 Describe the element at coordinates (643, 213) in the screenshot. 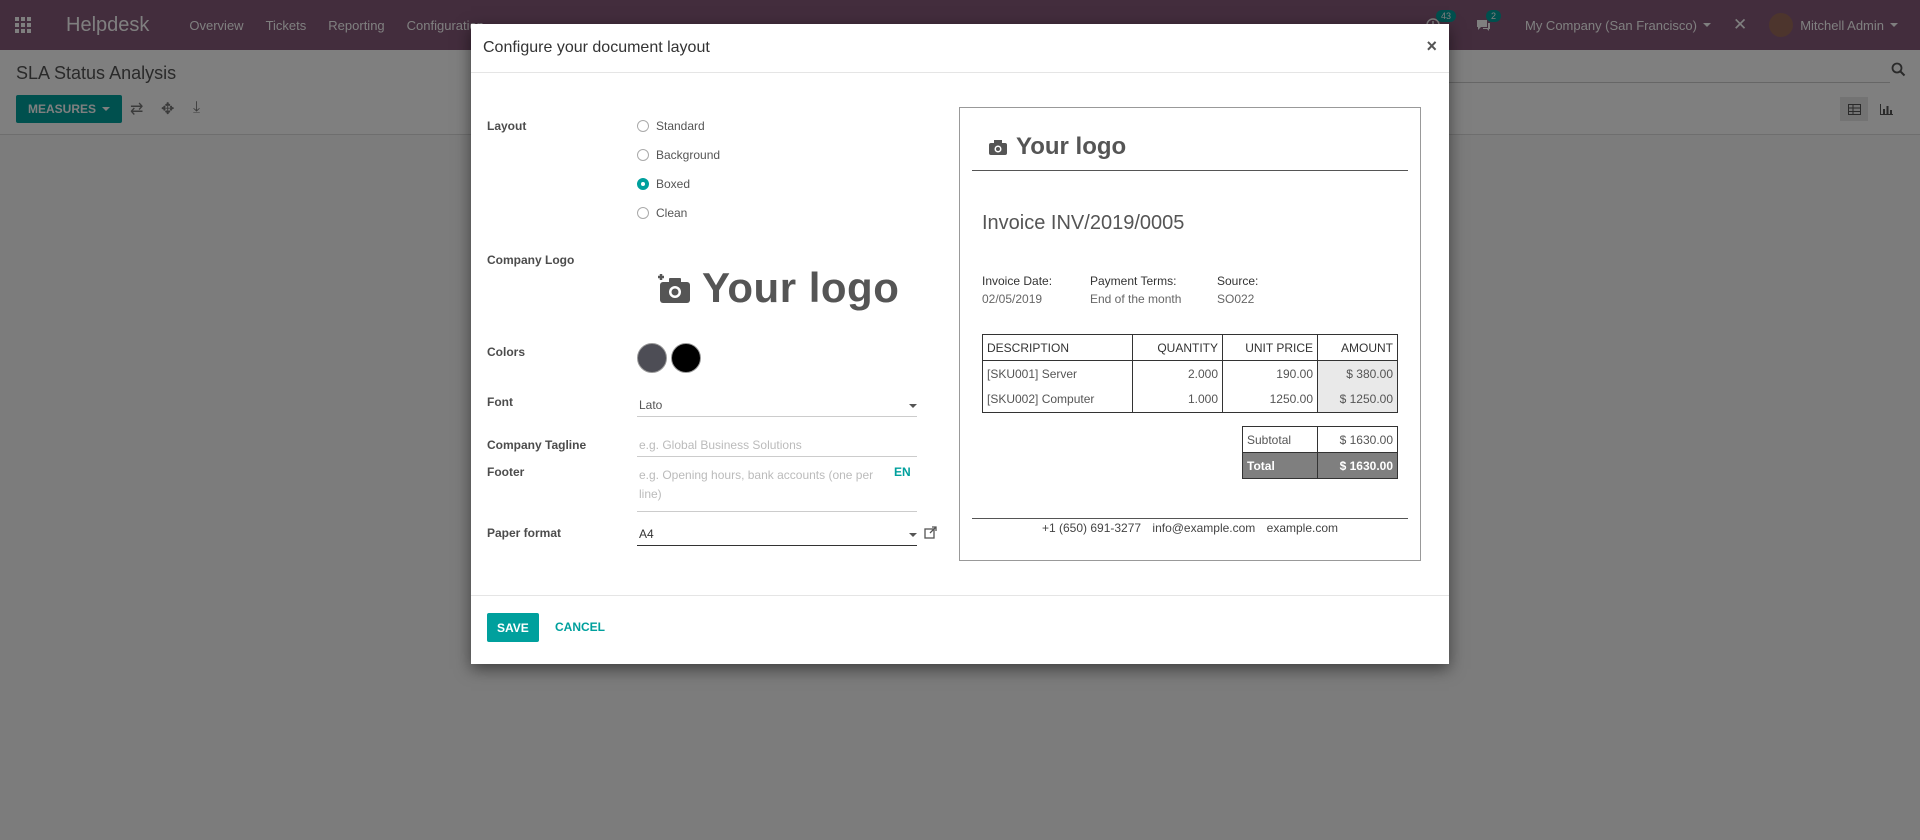

I see `radio-clean` at that location.